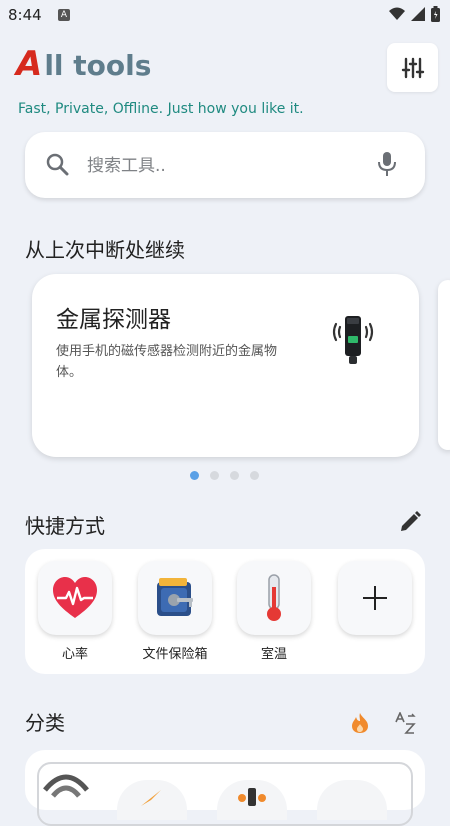 This screenshot has width=450, height=826. Describe the element at coordinates (175, 598) in the screenshot. I see `file-vault-icon` at that location.